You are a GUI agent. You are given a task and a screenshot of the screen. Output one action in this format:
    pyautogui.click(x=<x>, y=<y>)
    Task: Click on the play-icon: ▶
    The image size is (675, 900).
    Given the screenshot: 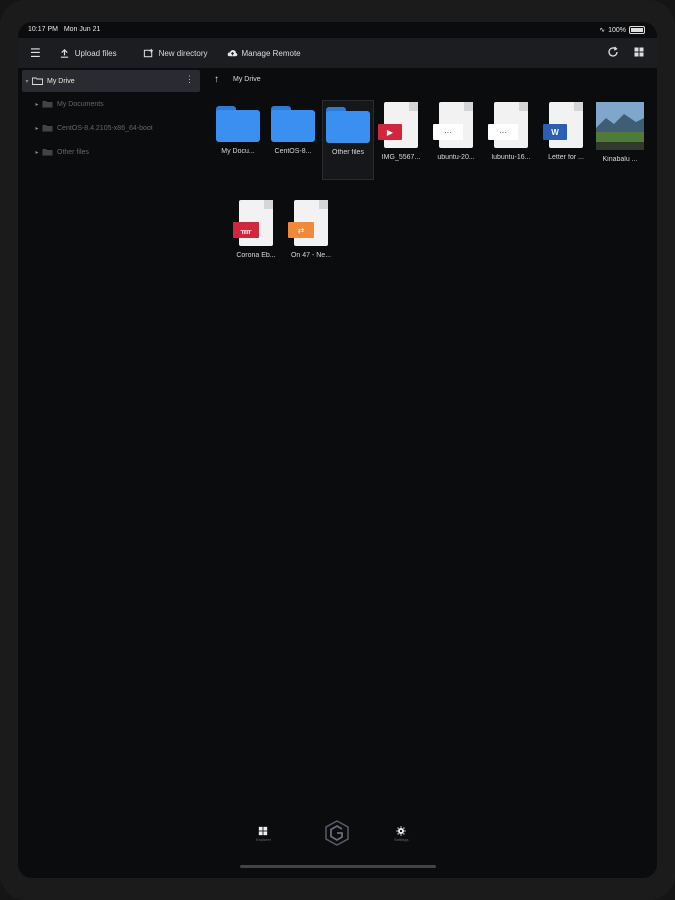 What is the action you would take?
    pyautogui.click(x=390, y=132)
    